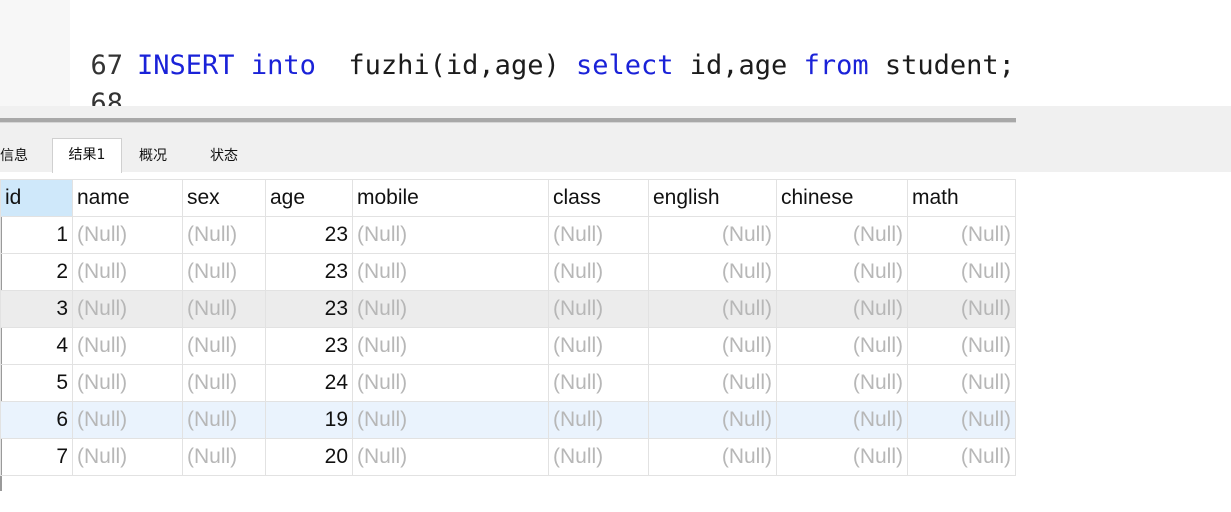 Image resolution: width=1231 pixels, height=512 pixels. What do you see at coordinates (36, 198) in the screenshot?
I see `column-header-id: id` at bounding box center [36, 198].